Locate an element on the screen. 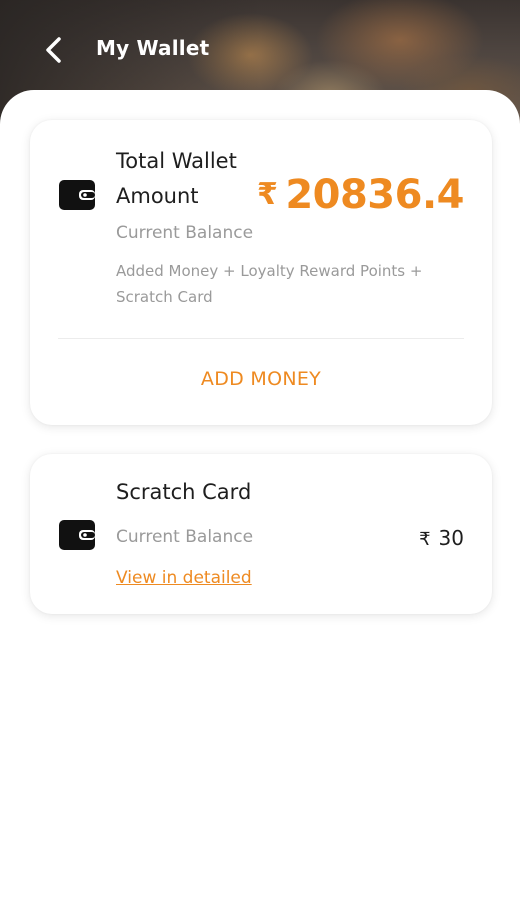  wallet-title: Total Wallet Amount is located at coordinates (176, 178).